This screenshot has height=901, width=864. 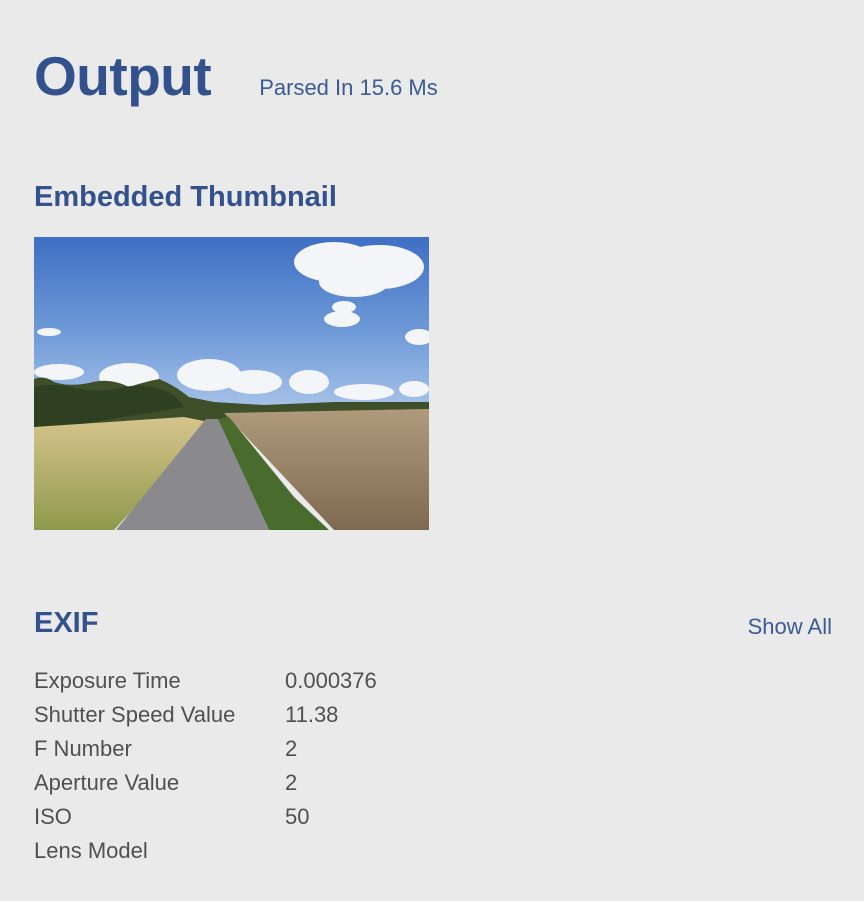 What do you see at coordinates (185, 197) in the screenshot?
I see `thumbnail-section-title: Embedded Thumbnail` at bounding box center [185, 197].